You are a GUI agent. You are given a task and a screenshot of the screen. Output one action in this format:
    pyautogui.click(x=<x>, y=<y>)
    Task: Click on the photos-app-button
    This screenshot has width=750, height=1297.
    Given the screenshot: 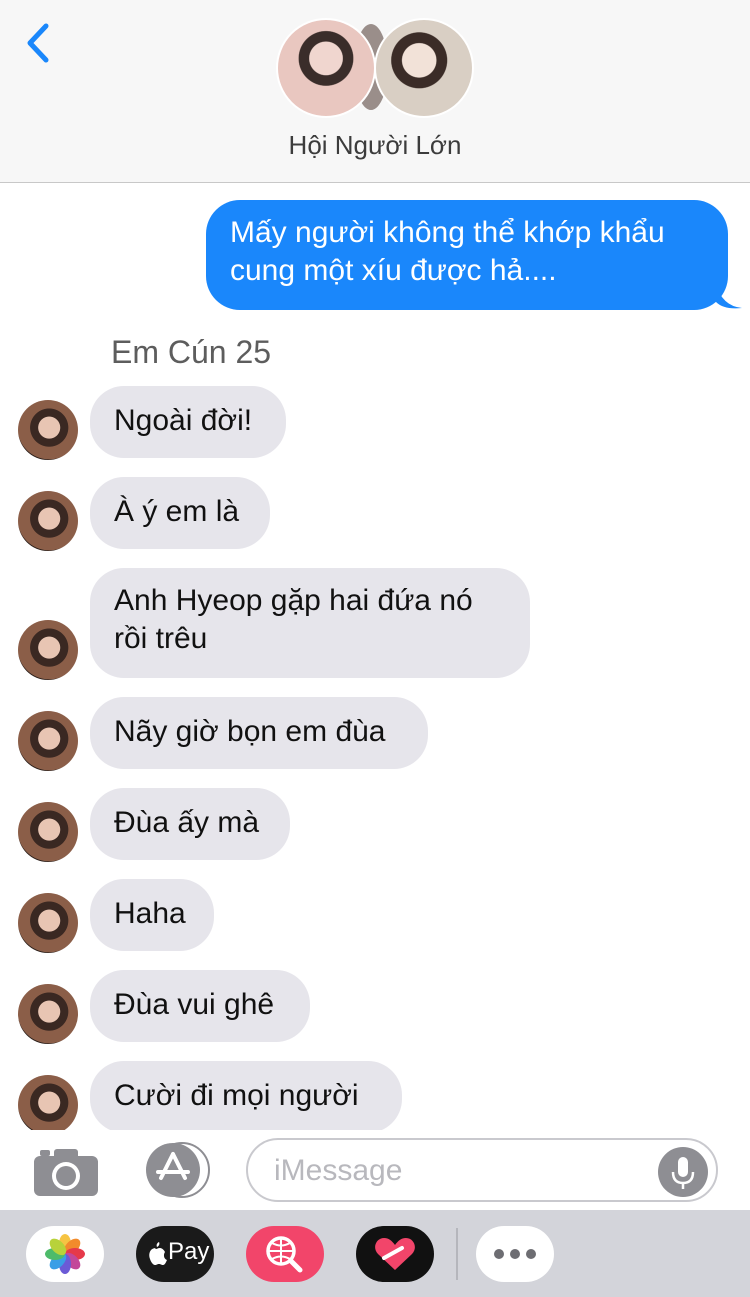 What is the action you would take?
    pyautogui.click(x=65, y=1254)
    